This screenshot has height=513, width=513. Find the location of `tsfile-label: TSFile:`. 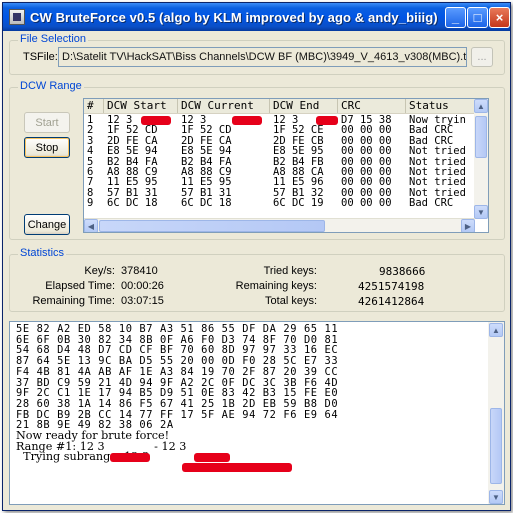

tsfile-label: TSFile: is located at coordinates (40, 57).